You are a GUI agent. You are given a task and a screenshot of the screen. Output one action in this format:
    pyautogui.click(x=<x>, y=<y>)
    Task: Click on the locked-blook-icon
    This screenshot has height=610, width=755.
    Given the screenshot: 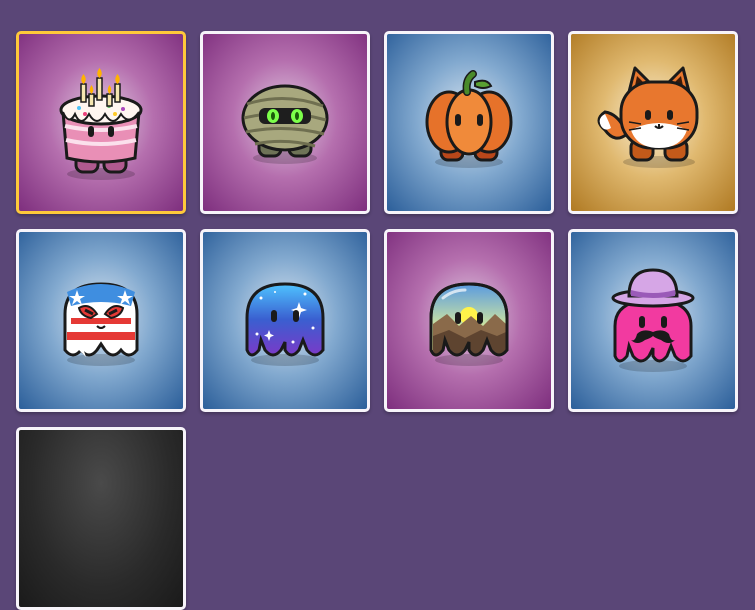 What is the action you would take?
    pyautogui.click(x=101, y=518)
    